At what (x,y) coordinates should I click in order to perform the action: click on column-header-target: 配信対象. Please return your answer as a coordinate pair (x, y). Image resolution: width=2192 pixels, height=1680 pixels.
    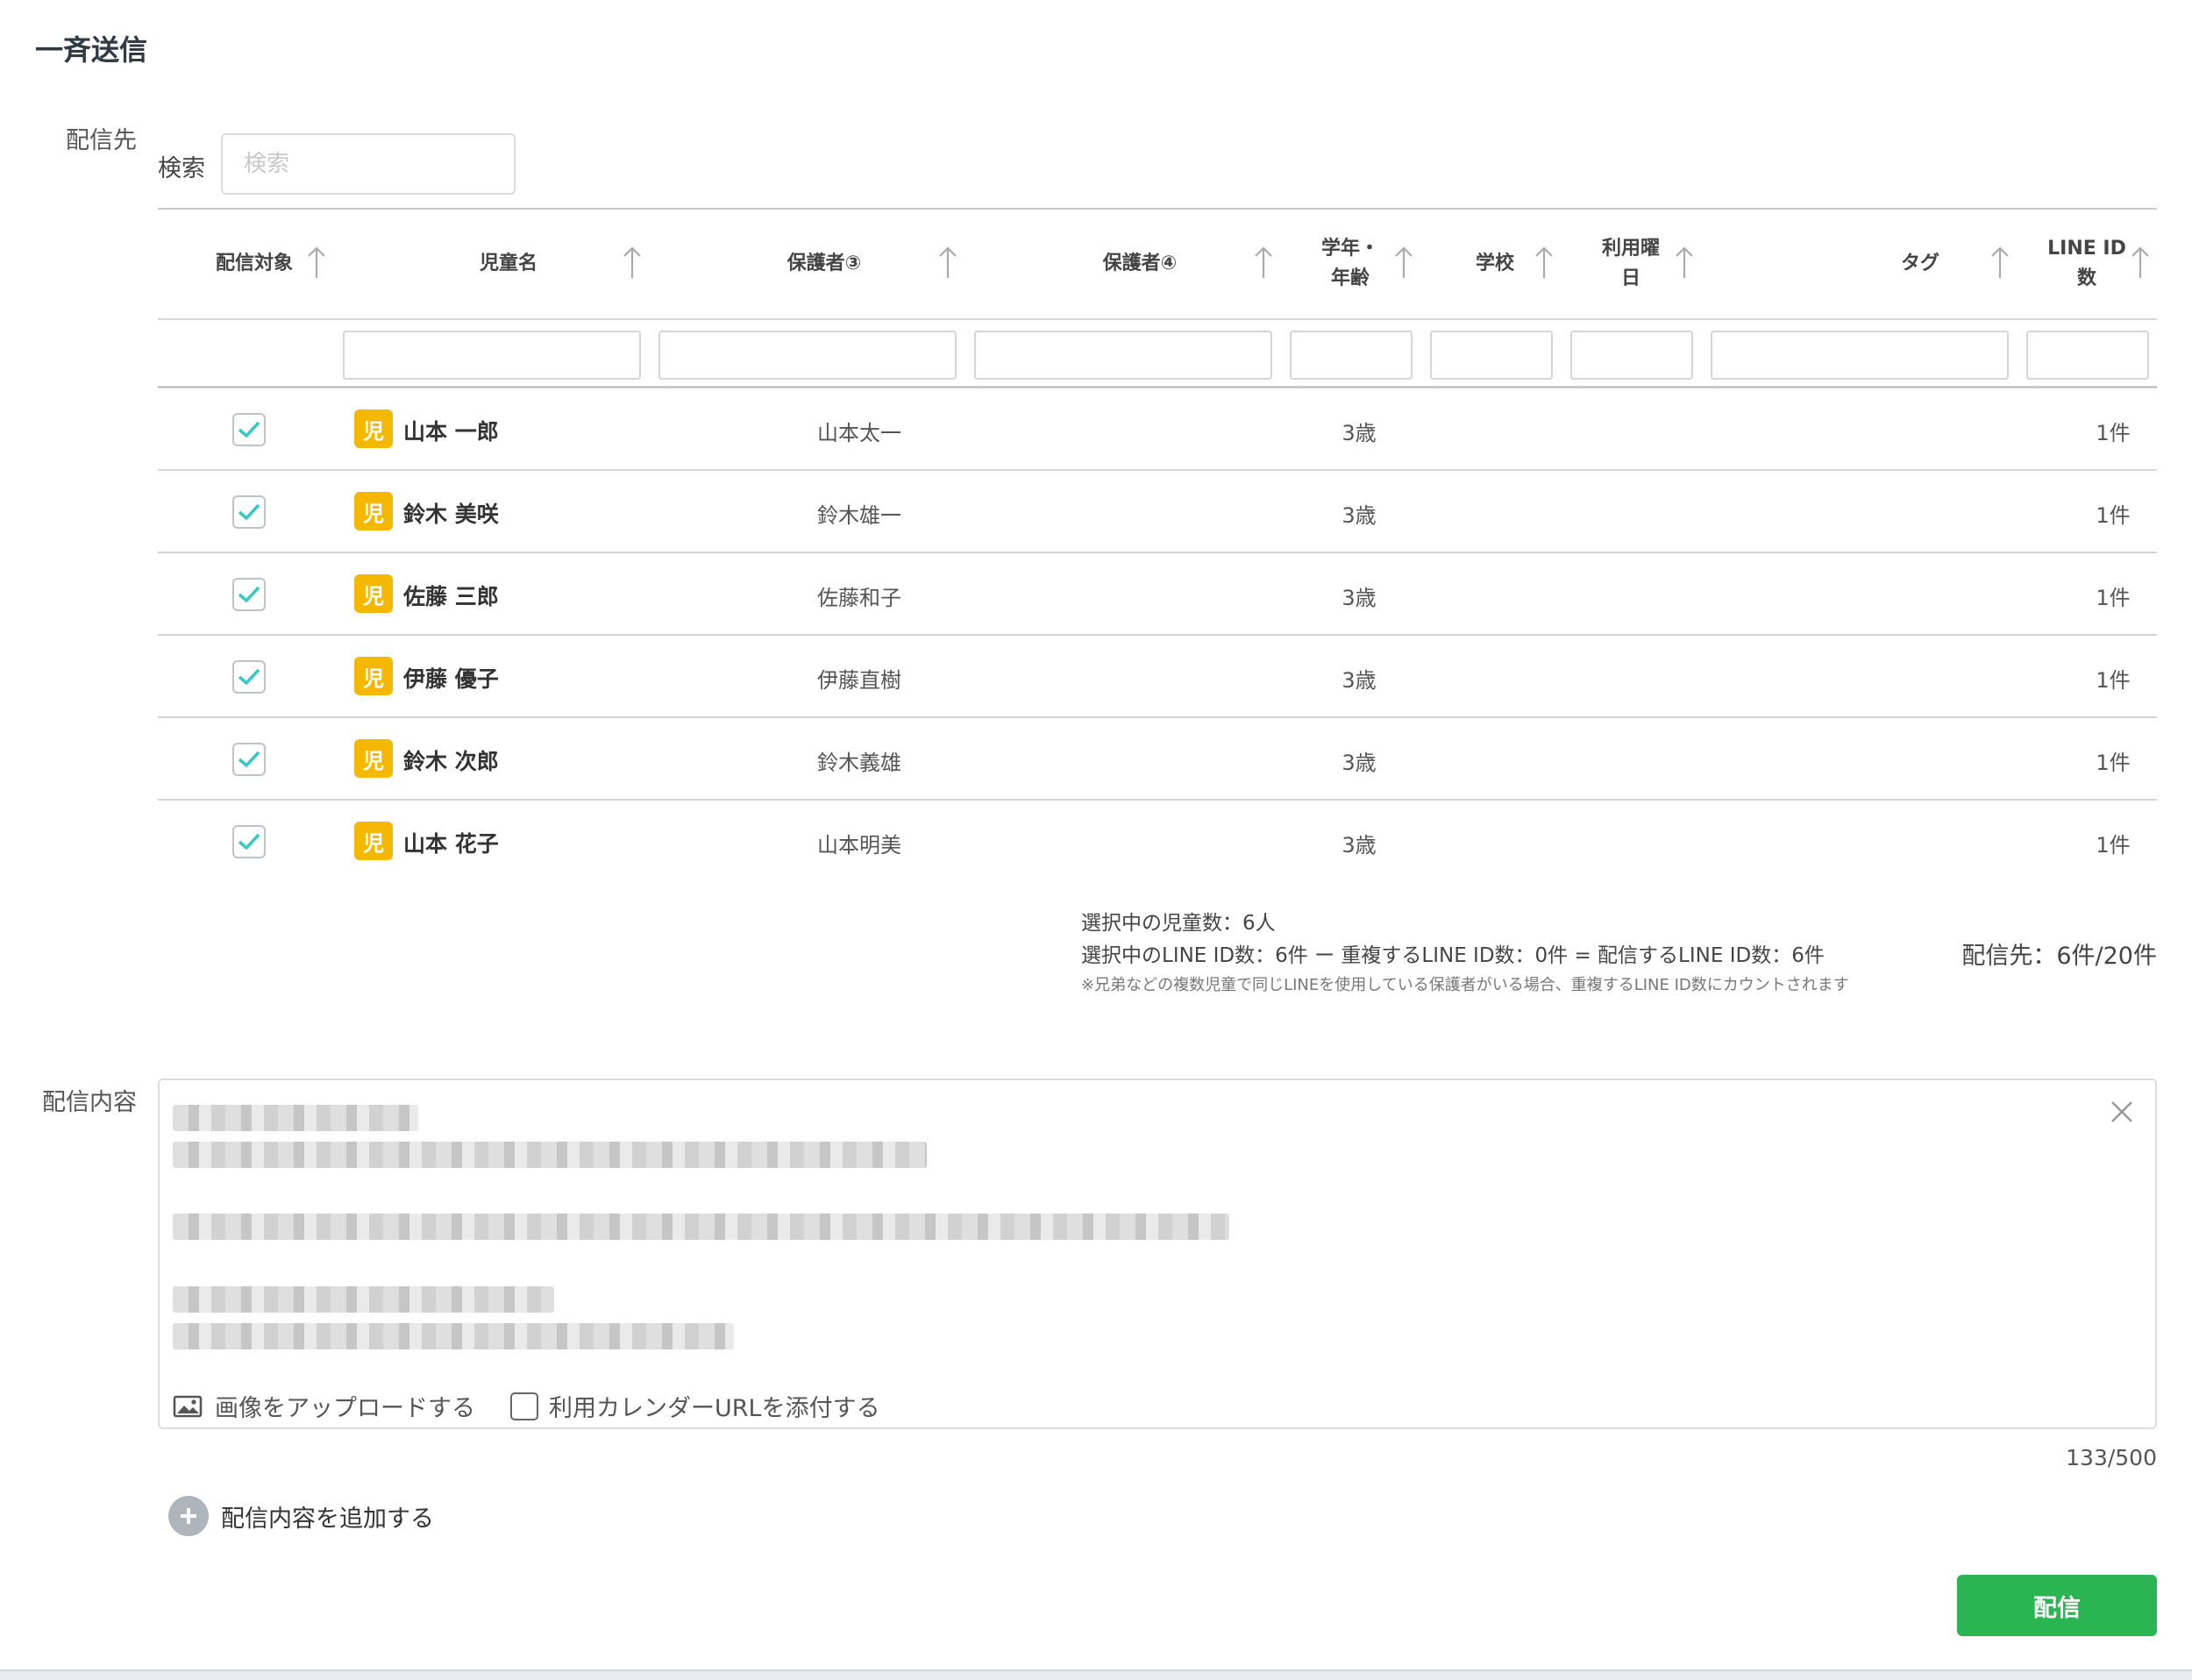
    Looking at the image, I should click on (255, 264).